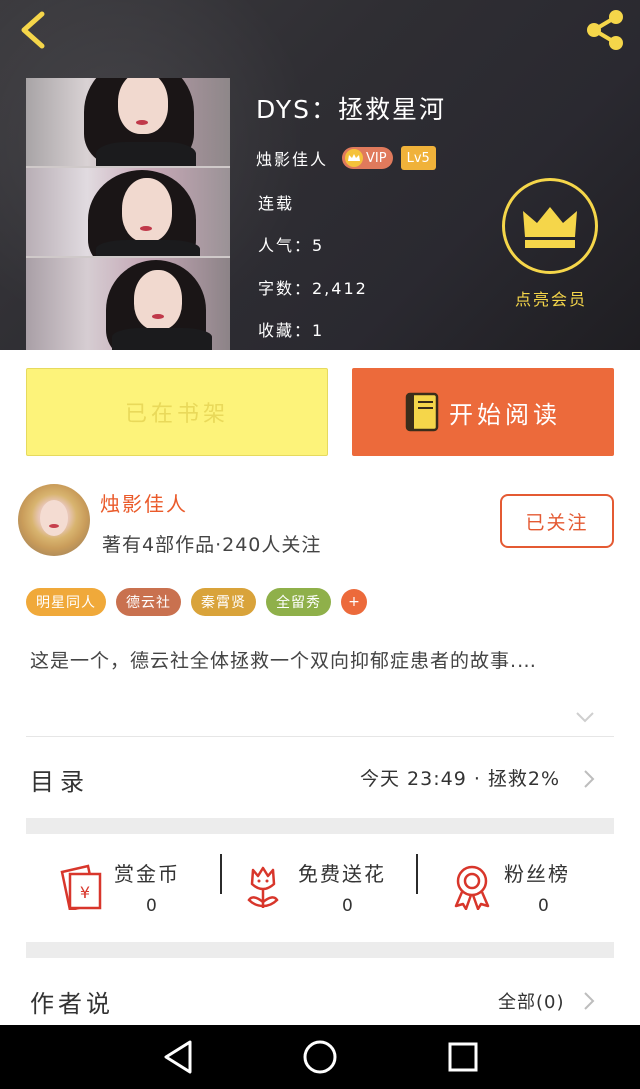  Describe the element at coordinates (178, 1057) in the screenshot. I see `nav-back-icon` at that location.